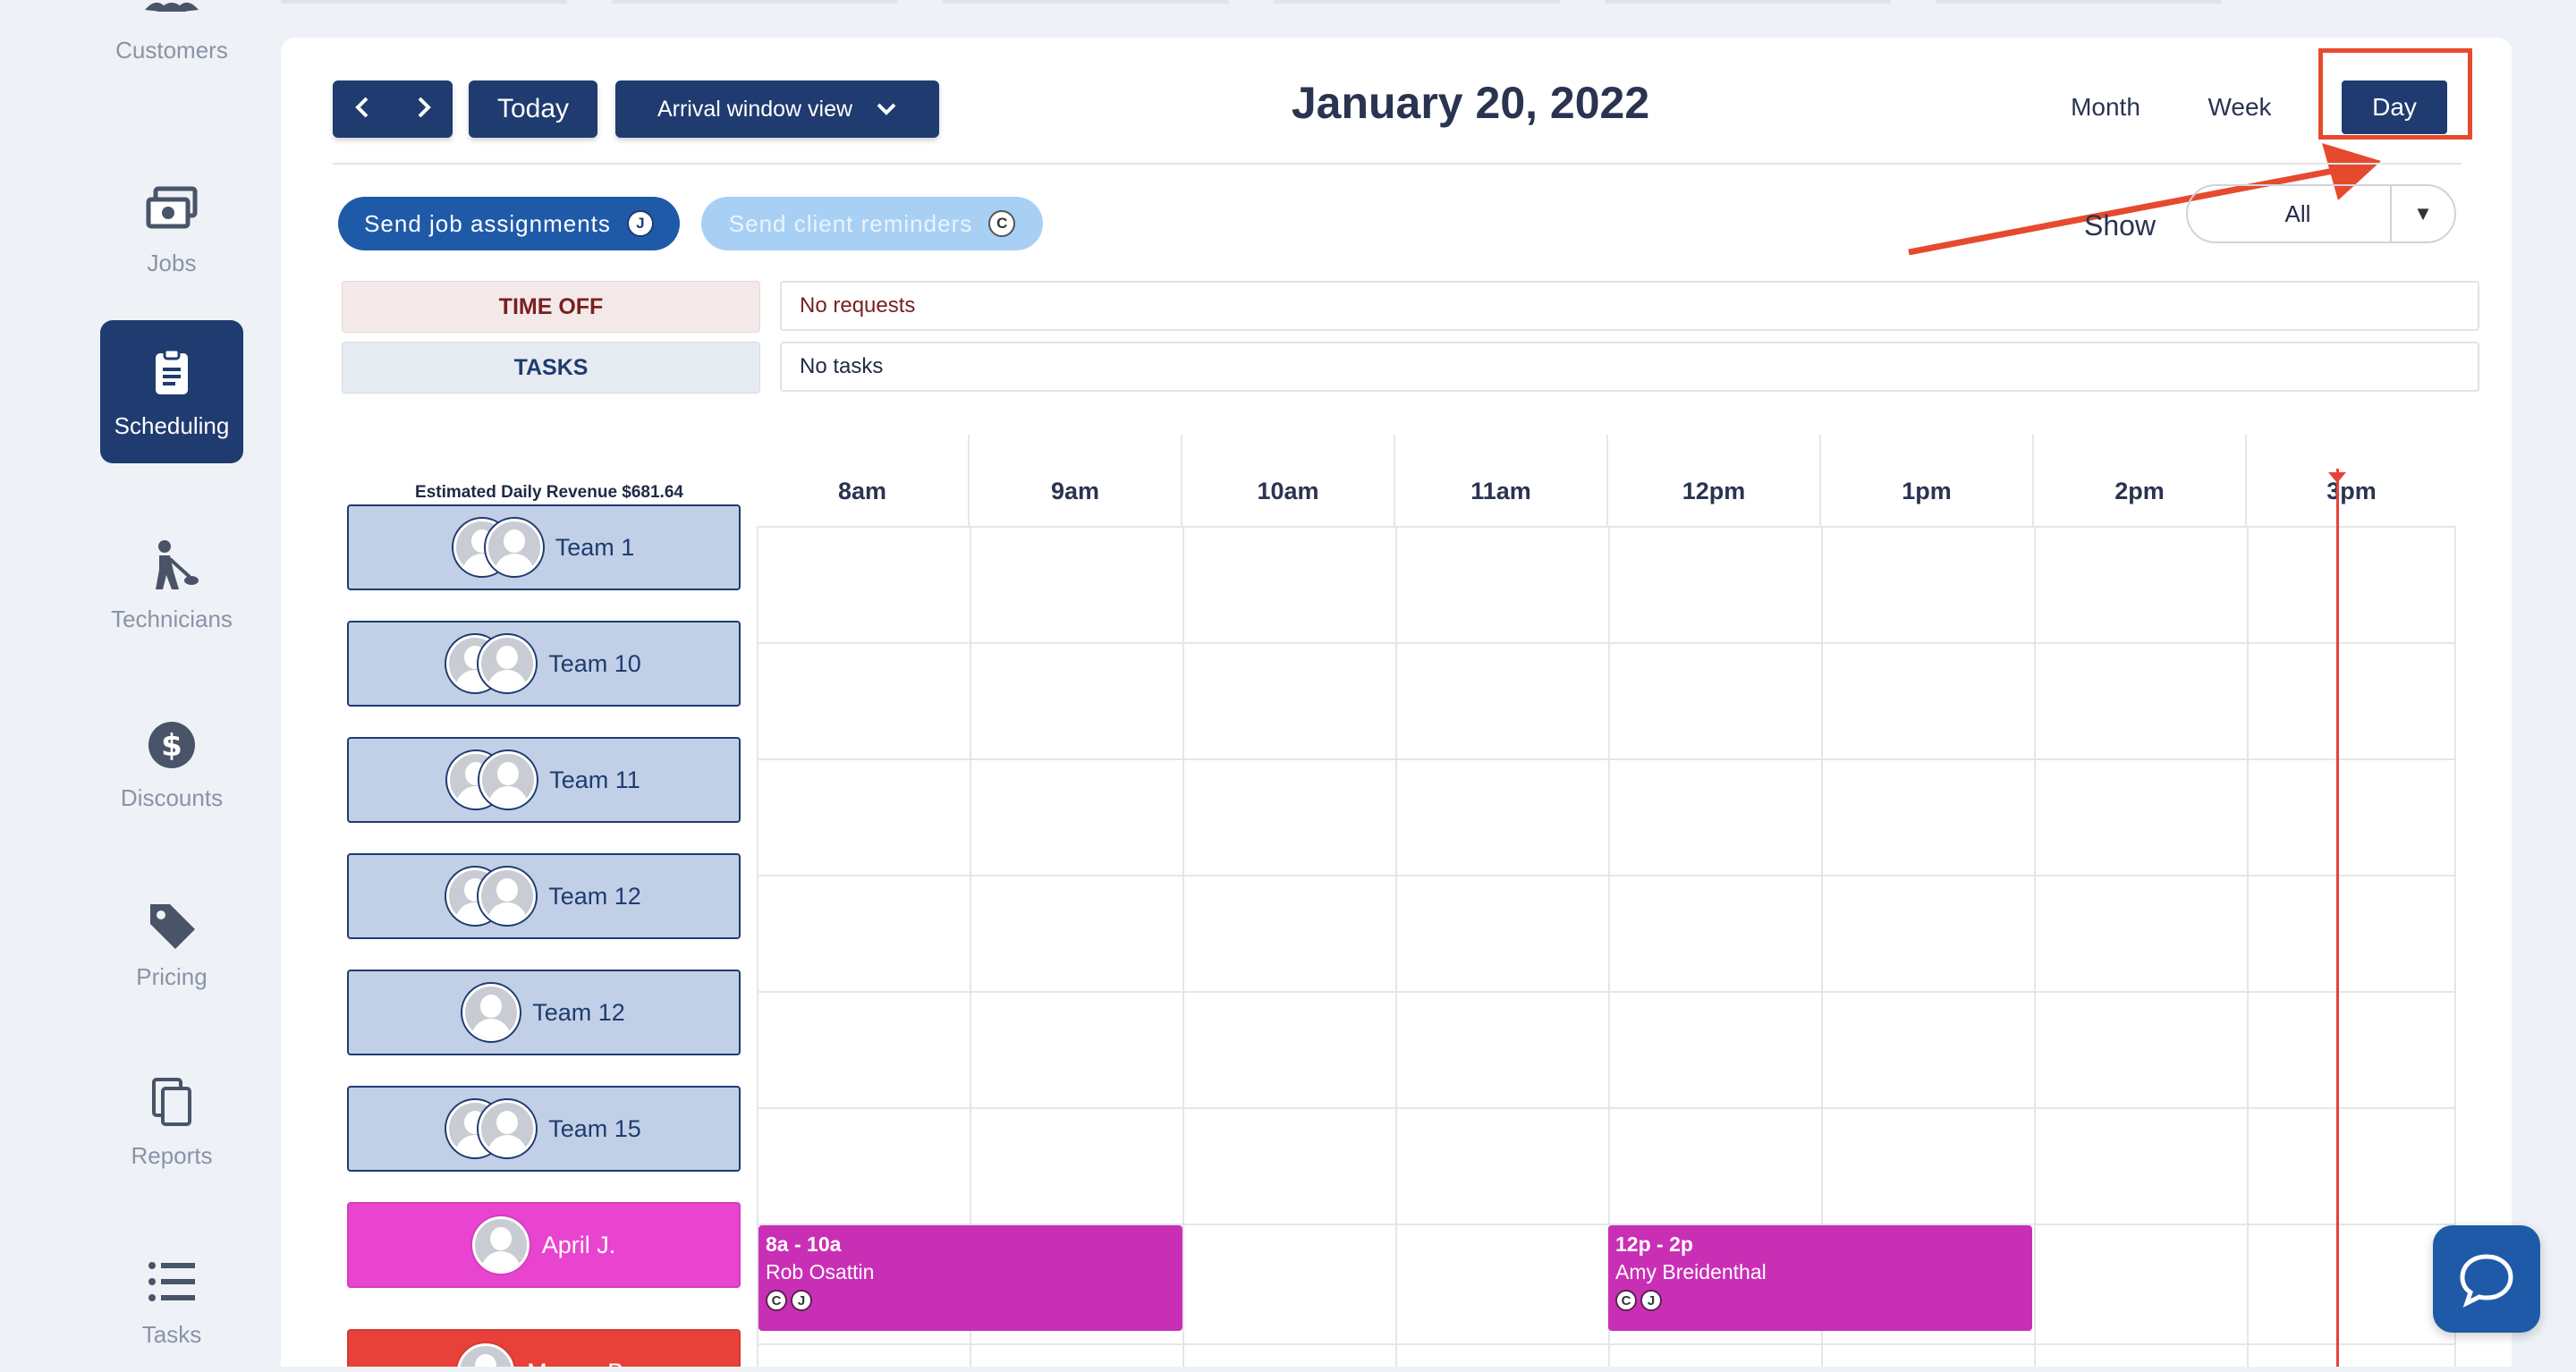 The image size is (2576, 1372). Describe the element at coordinates (172, 1155) in the screenshot. I see `sidebar-item-label: Reports` at that location.